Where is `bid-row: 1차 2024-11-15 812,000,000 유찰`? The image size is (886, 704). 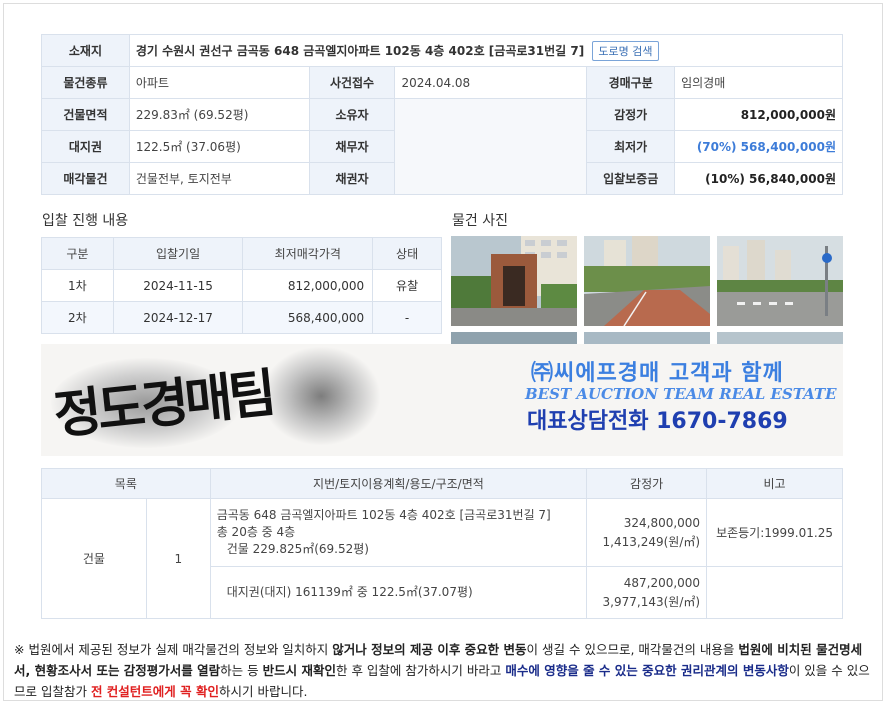 bid-row: 1차 2024-11-15 812,000,000 유찰 is located at coordinates (241, 285).